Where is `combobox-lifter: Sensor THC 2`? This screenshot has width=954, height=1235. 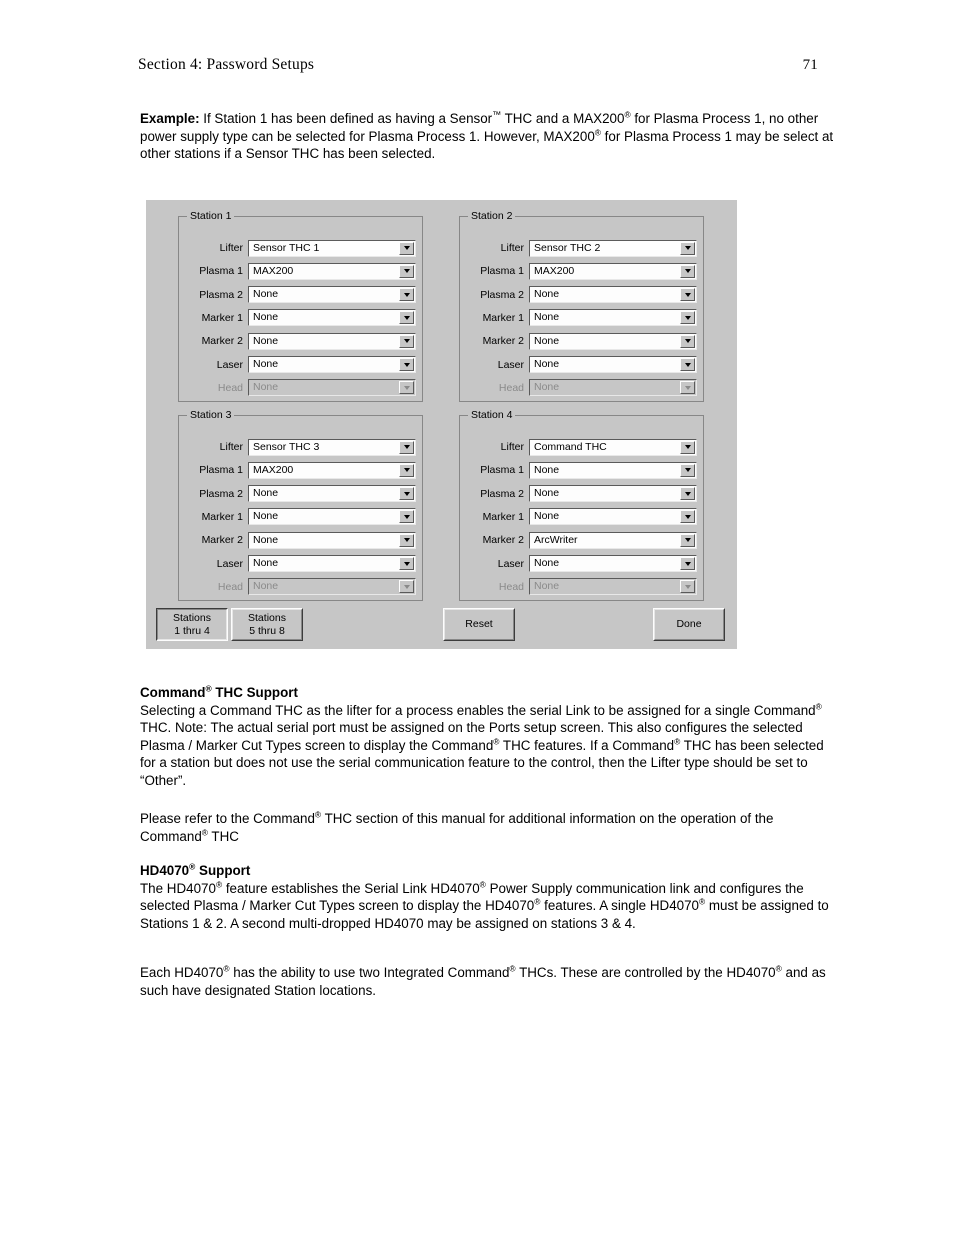 combobox-lifter: Sensor THC 2 is located at coordinates (613, 248).